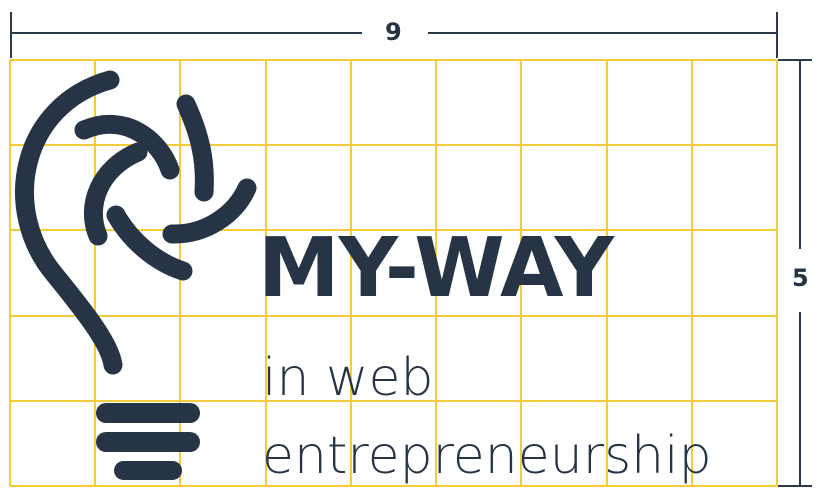  I want to click on brand-subtitle-line-1: in web, so click(348, 378).